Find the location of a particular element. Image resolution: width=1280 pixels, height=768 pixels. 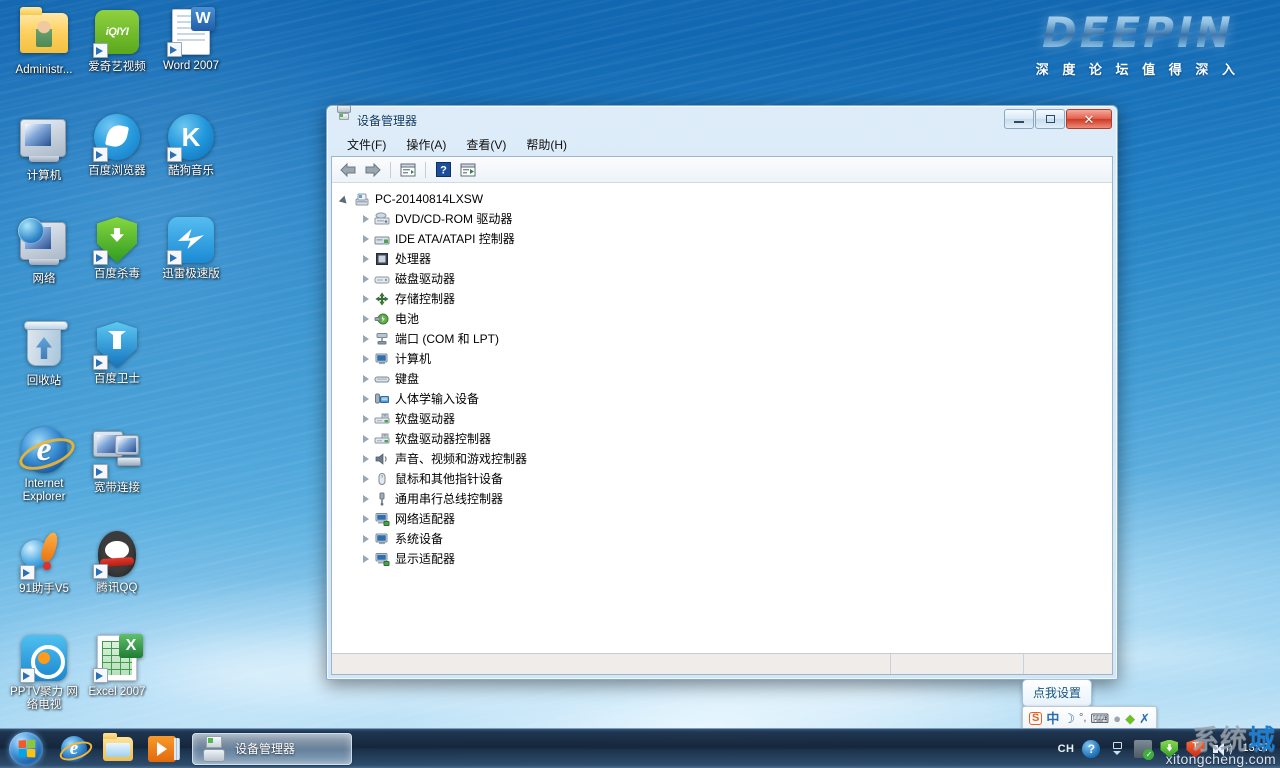

word-icon is located at coordinates (191, 32).